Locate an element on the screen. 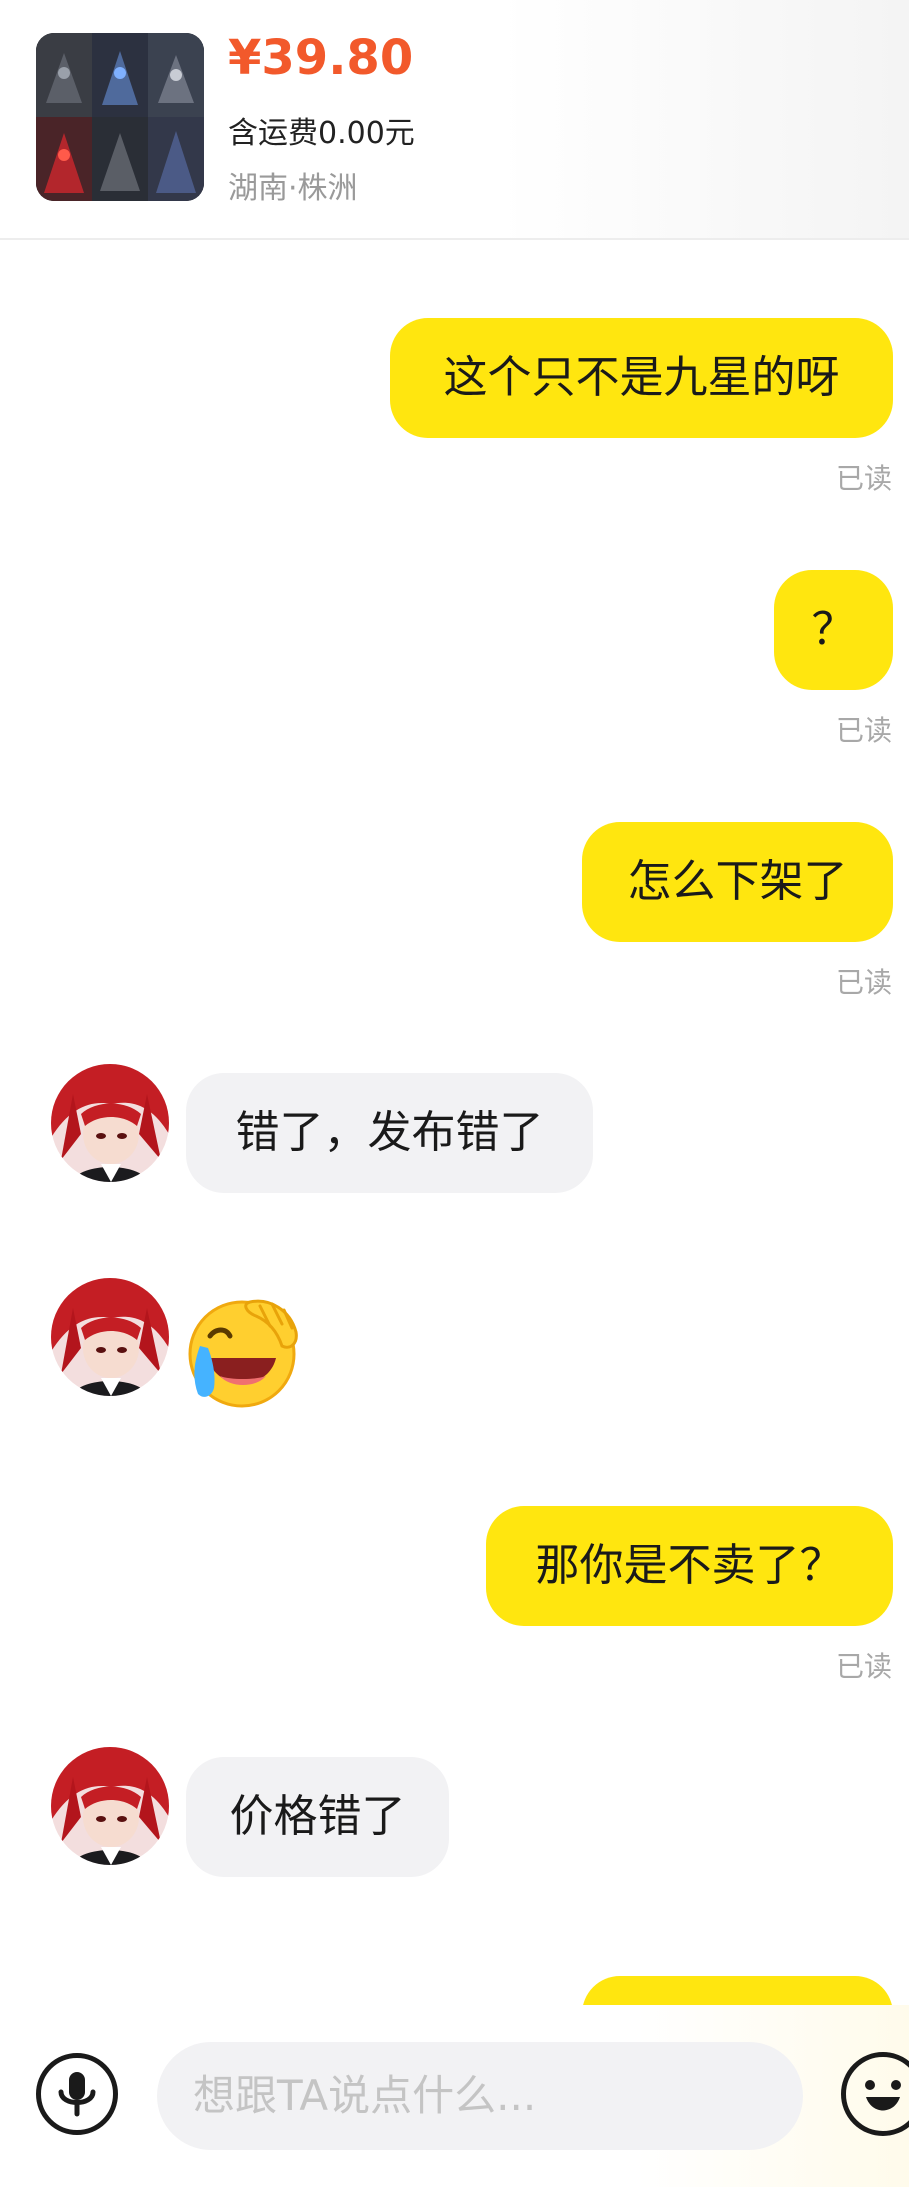 The height and width of the screenshot is (2187, 909). product-thumbnail is located at coordinates (120, 117).